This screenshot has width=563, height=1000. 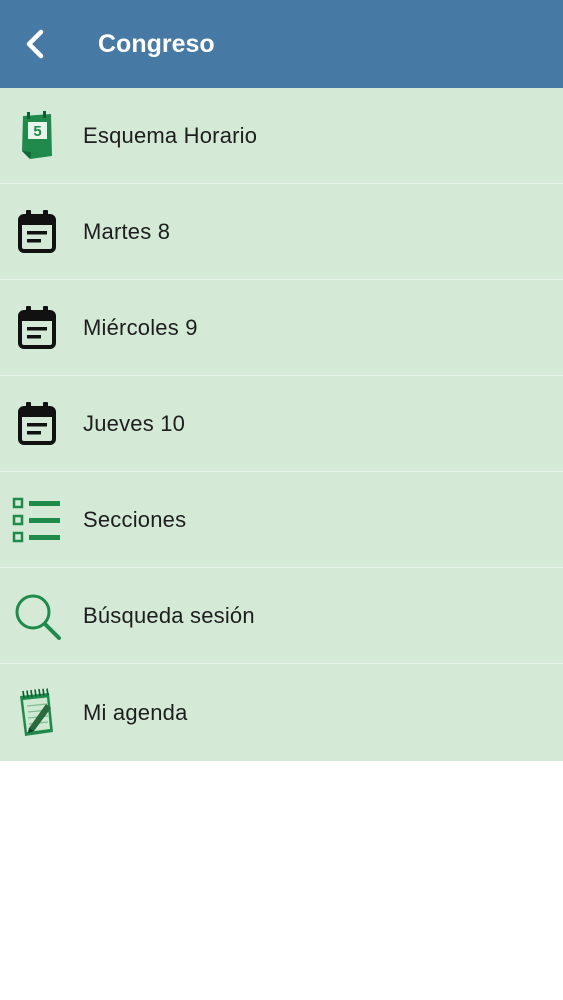 What do you see at coordinates (135, 712) in the screenshot?
I see `menu-item-label: Mi agenda` at bounding box center [135, 712].